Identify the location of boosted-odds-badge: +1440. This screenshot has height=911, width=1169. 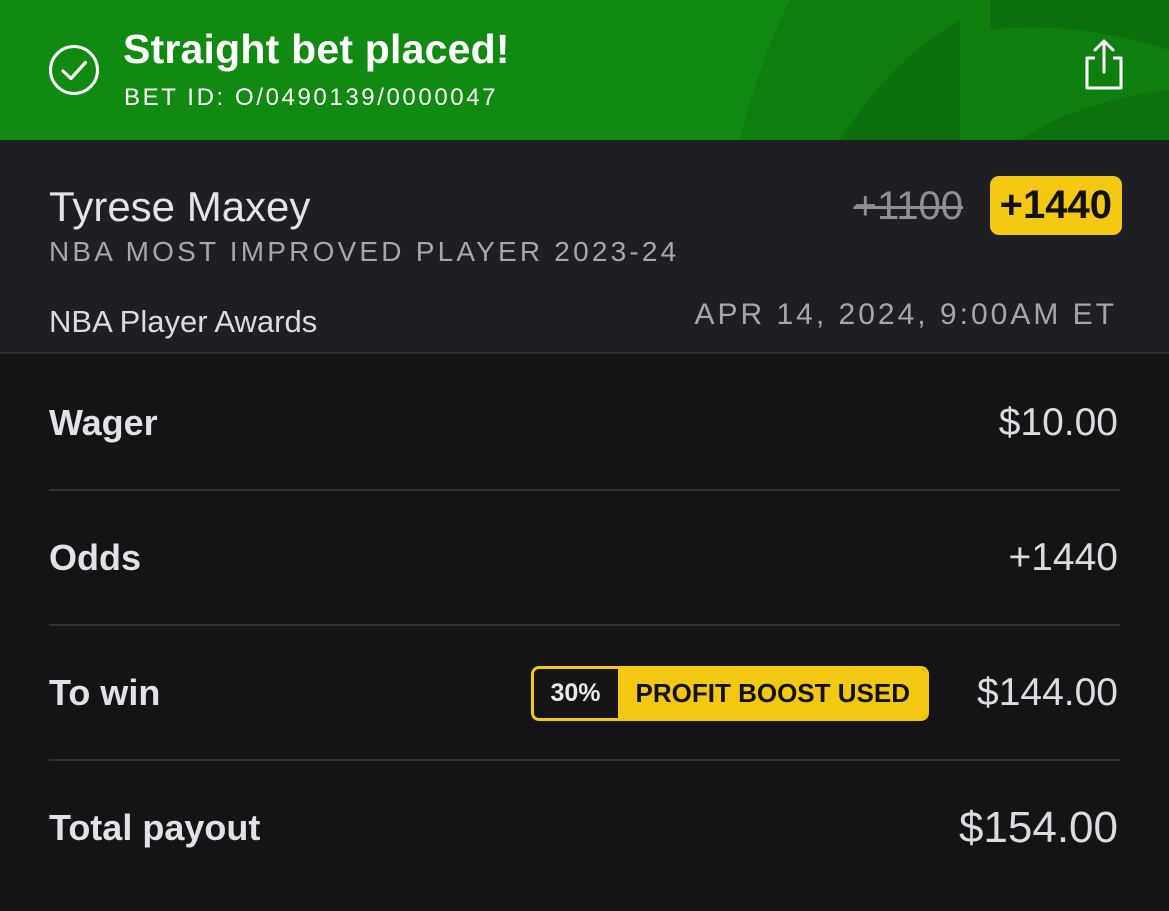
(1055, 205).